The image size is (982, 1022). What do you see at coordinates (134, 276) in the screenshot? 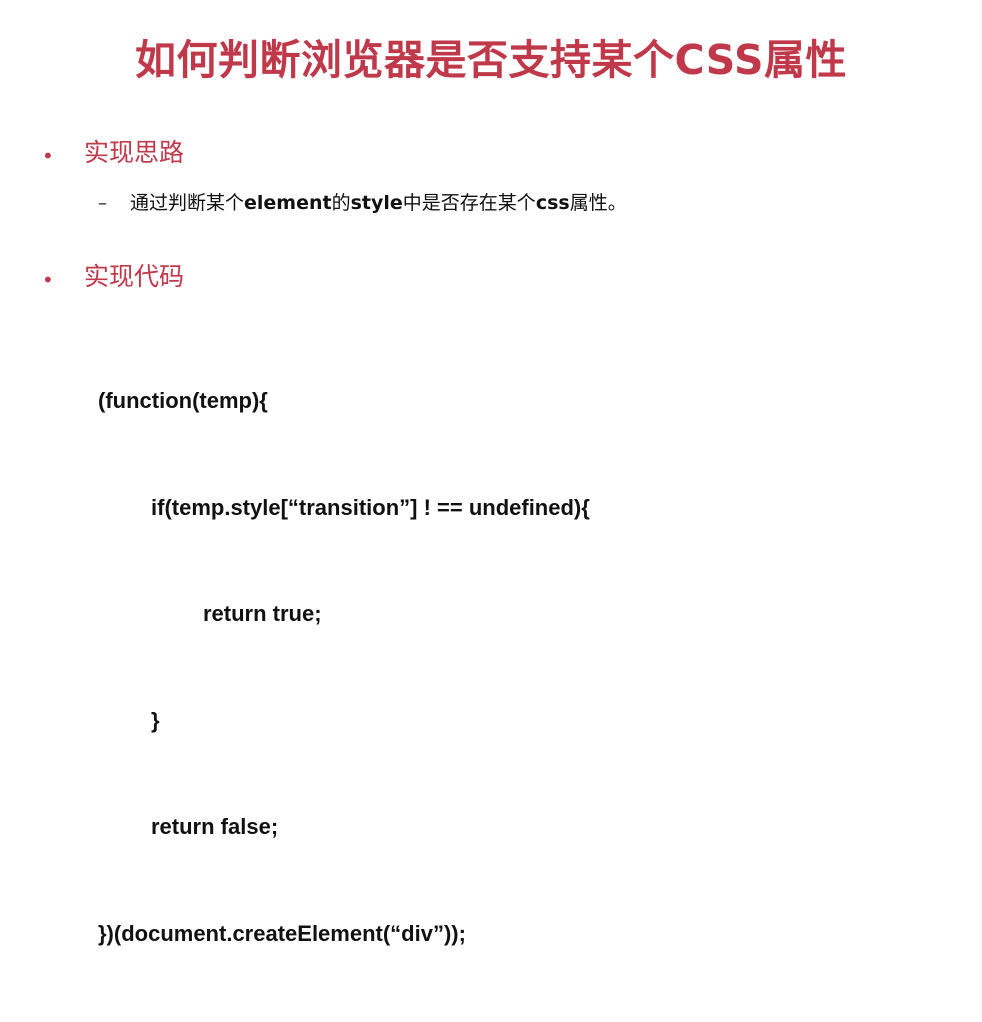
I see `section-heading-code: 实现代码` at bounding box center [134, 276].